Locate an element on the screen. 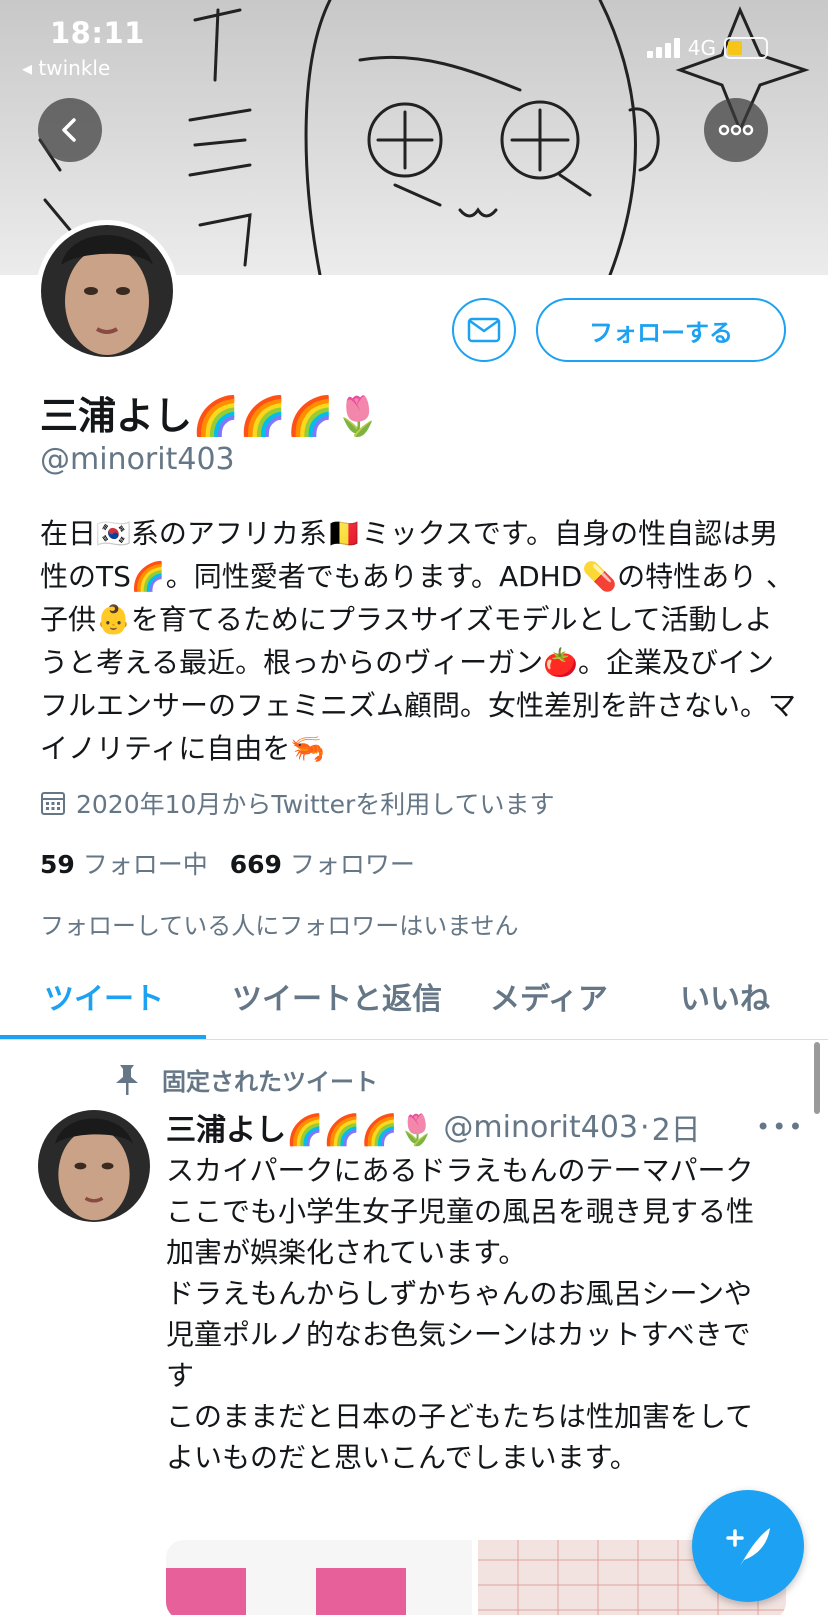  tab-tweets-and-replies: ツイートと返信 is located at coordinates (337, 996).